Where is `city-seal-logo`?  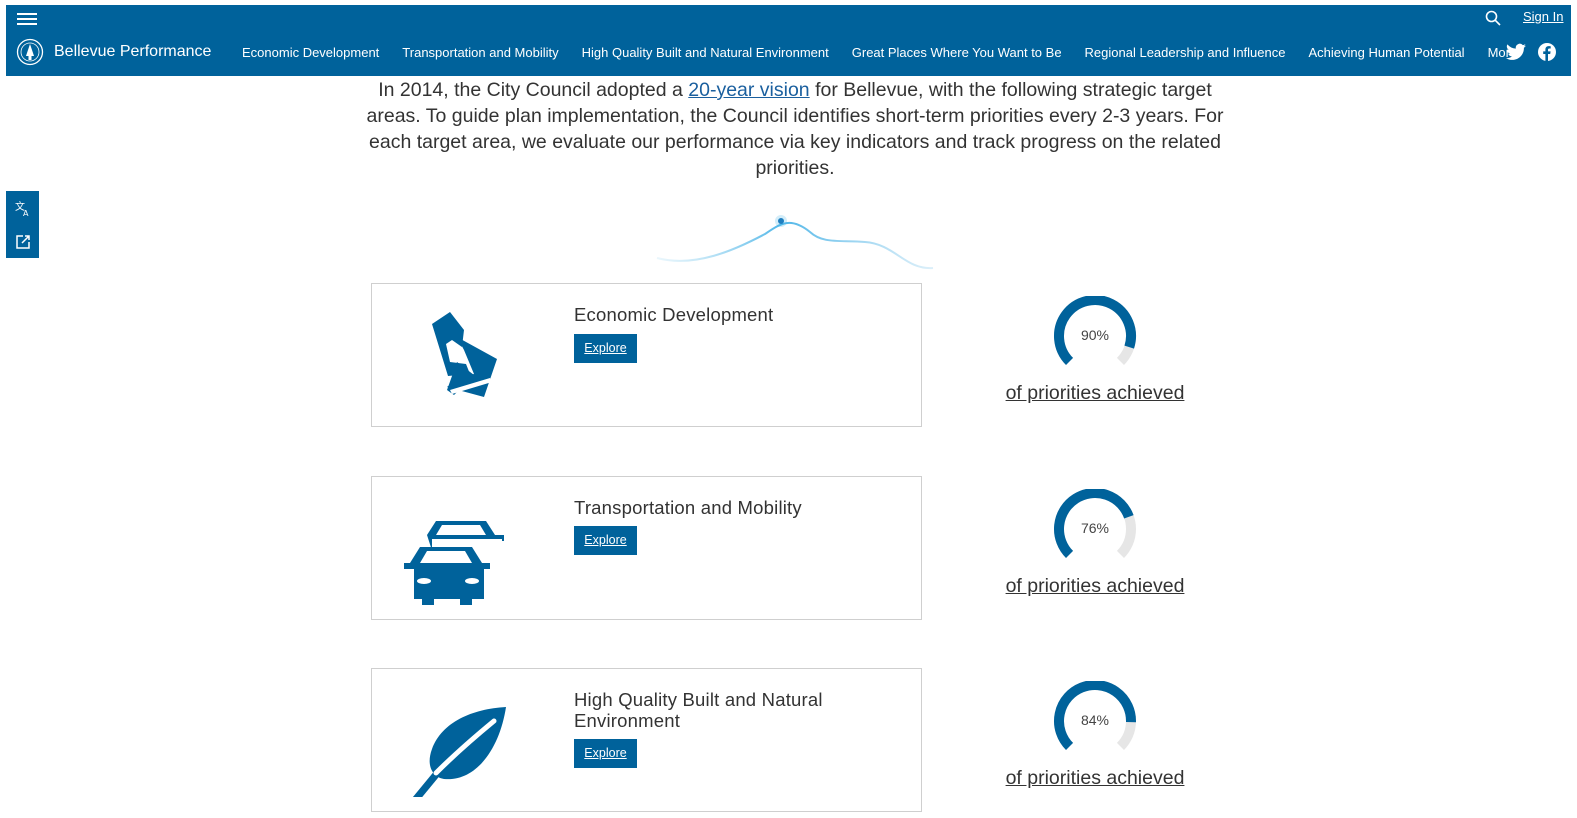 city-seal-logo is located at coordinates (30, 52).